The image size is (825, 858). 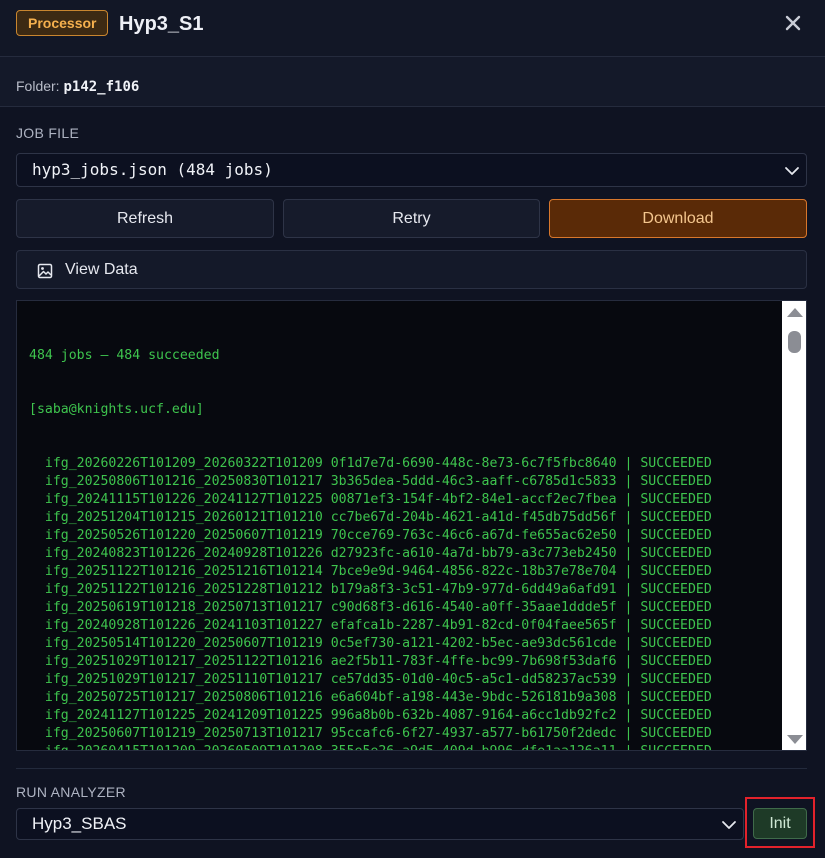 I want to click on folder-label: Folder:, so click(x=38, y=86).